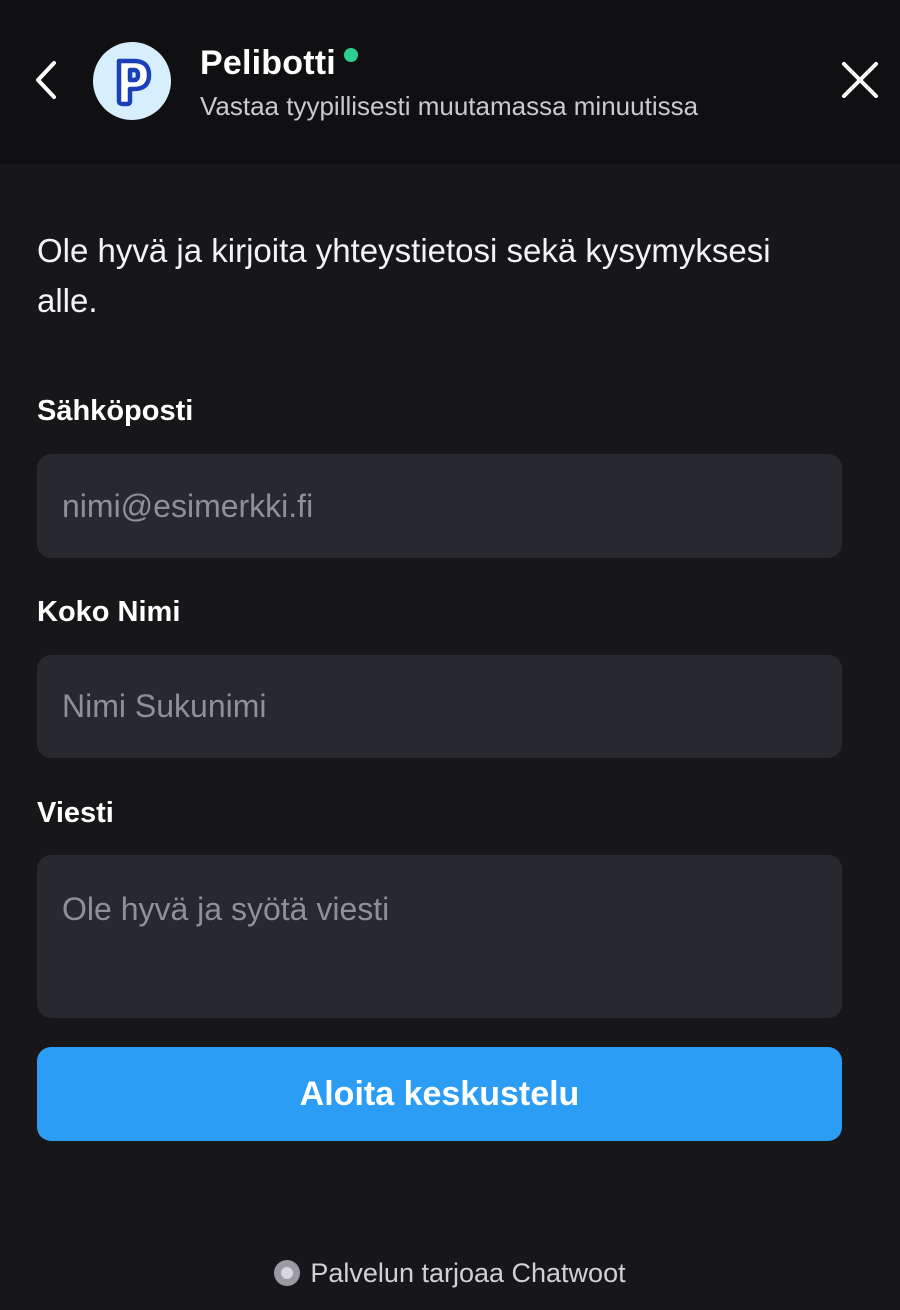 The width and height of the screenshot is (900, 1310). Describe the element at coordinates (439, 506) in the screenshot. I see `email-input` at that location.